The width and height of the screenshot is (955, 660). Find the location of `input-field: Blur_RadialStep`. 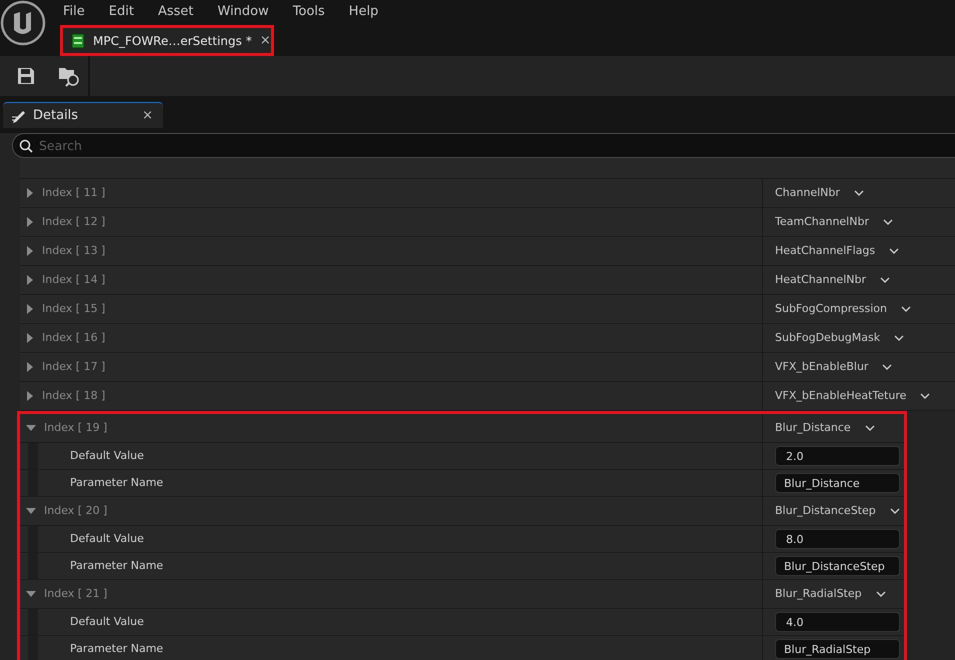

input-field: Blur_RadialStep is located at coordinates (837, 649).